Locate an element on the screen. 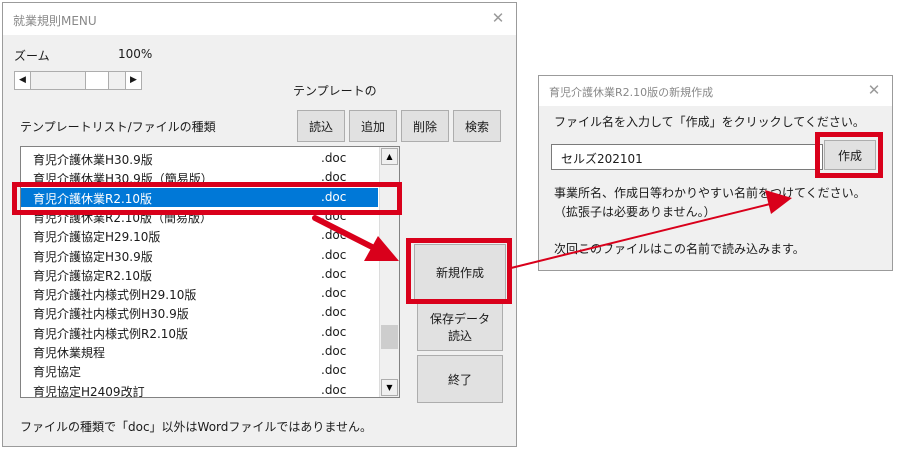 The width and height of the screenshot is (900, 457). arrow-to-new-create is located at coordinates (355, 238).